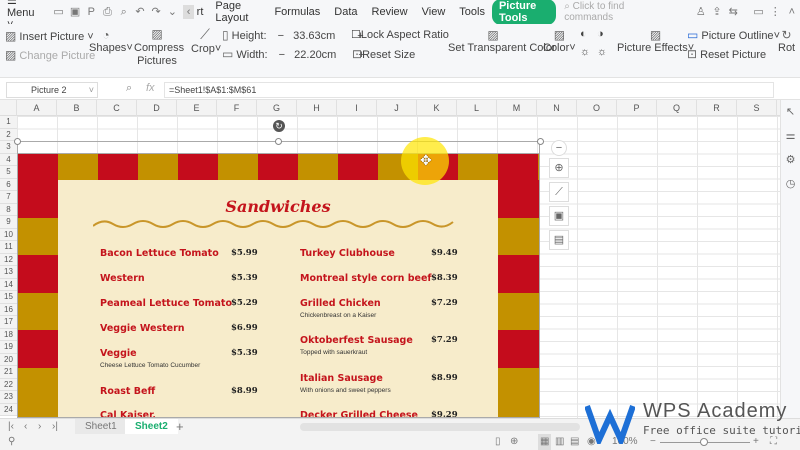  Describe the element at coordinates (524, 12) in the screenshot. I see `tab-picture-tools: Picture Tools` at that location.